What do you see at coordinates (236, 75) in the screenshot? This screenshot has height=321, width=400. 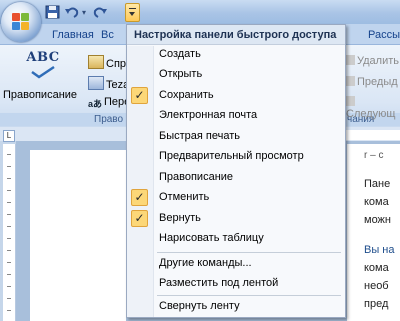 I see `menu-item-open: Открыть` at bounding box center [236, 75].